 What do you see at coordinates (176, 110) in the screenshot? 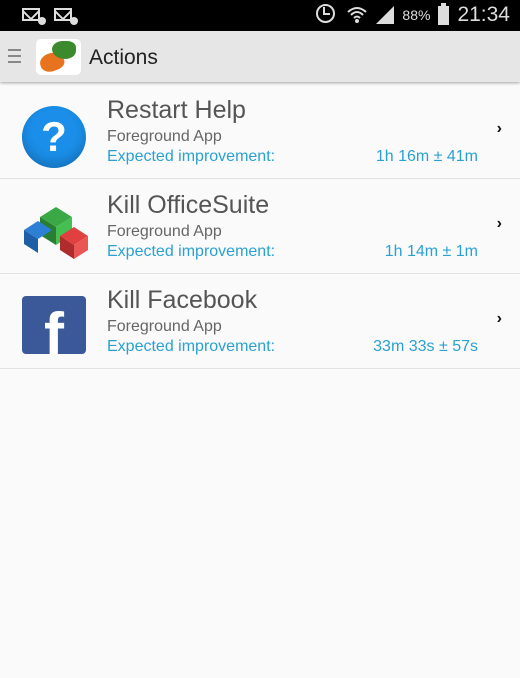
I see `action-title: Restart Help` at bounding box center [176, 110].